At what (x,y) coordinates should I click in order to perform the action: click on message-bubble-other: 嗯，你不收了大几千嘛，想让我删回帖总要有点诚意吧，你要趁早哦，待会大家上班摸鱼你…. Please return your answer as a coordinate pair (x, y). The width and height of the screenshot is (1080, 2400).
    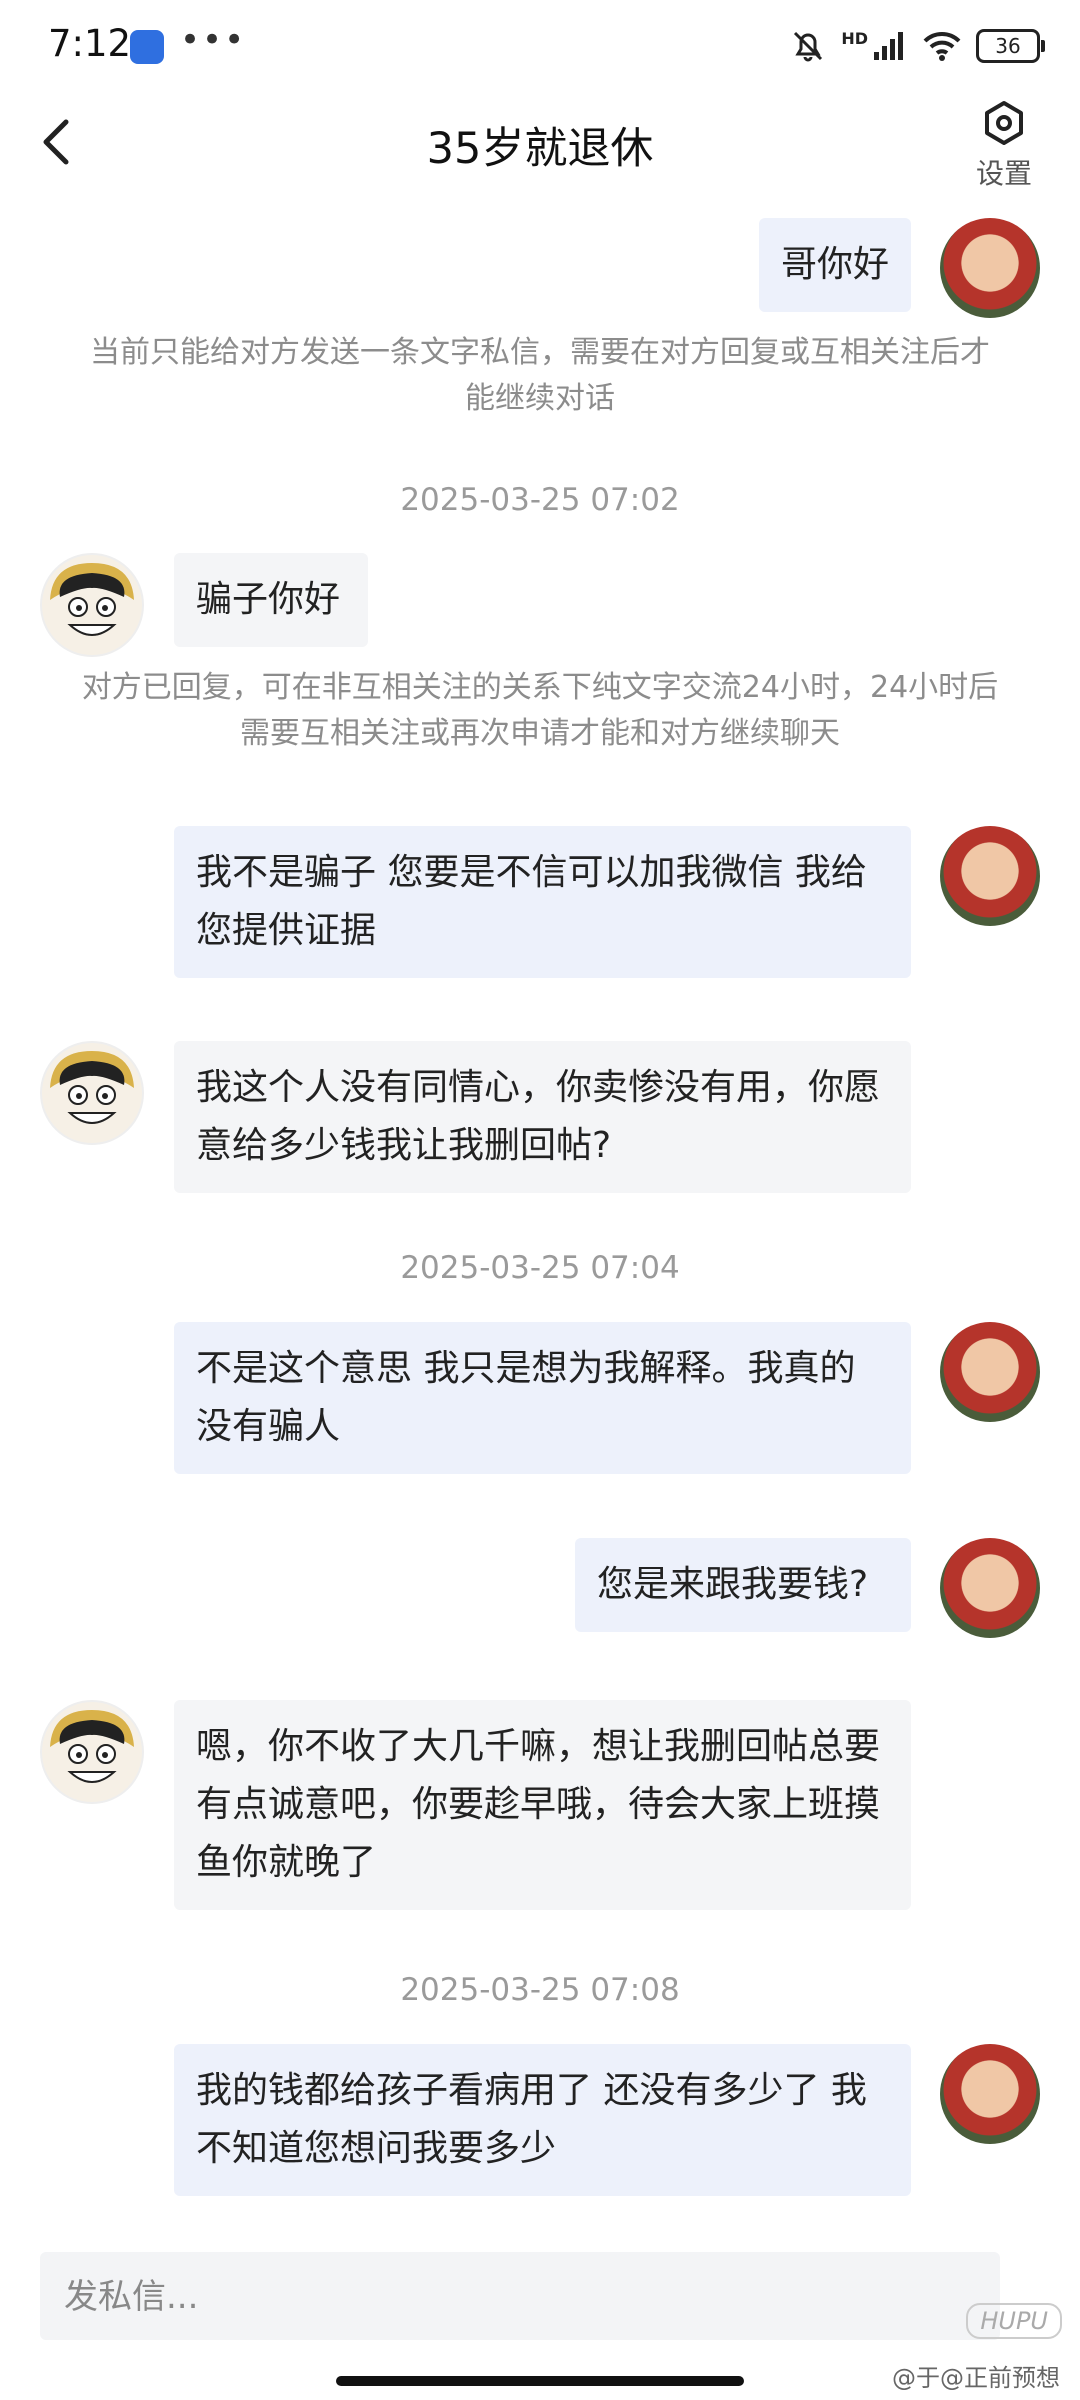
    Looking at the image, I should click on (542, 1805).